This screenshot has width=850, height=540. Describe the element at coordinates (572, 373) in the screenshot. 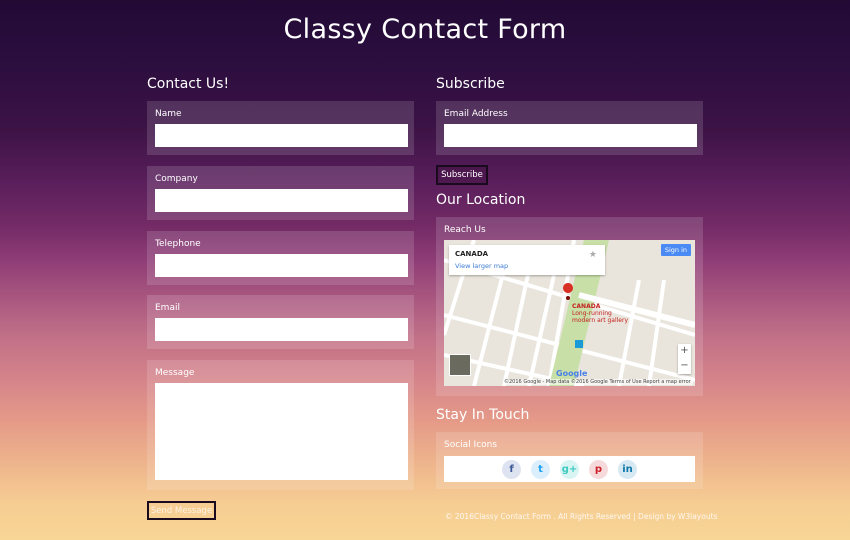

I see `google-logo: Google` at that location.